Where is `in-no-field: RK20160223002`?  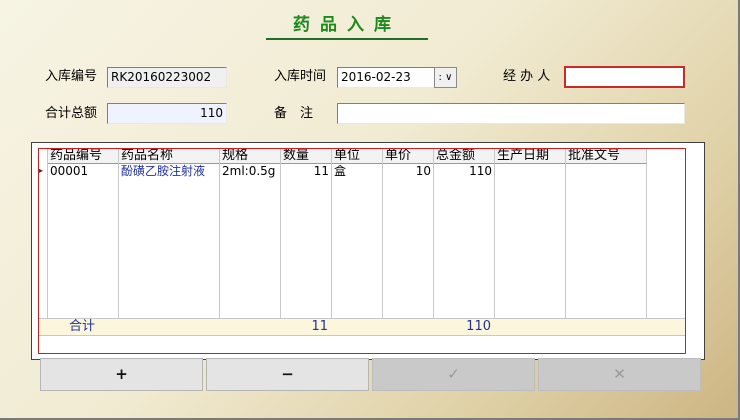 in-no-field: RK20160223002 is located at coordinates (167, 77).